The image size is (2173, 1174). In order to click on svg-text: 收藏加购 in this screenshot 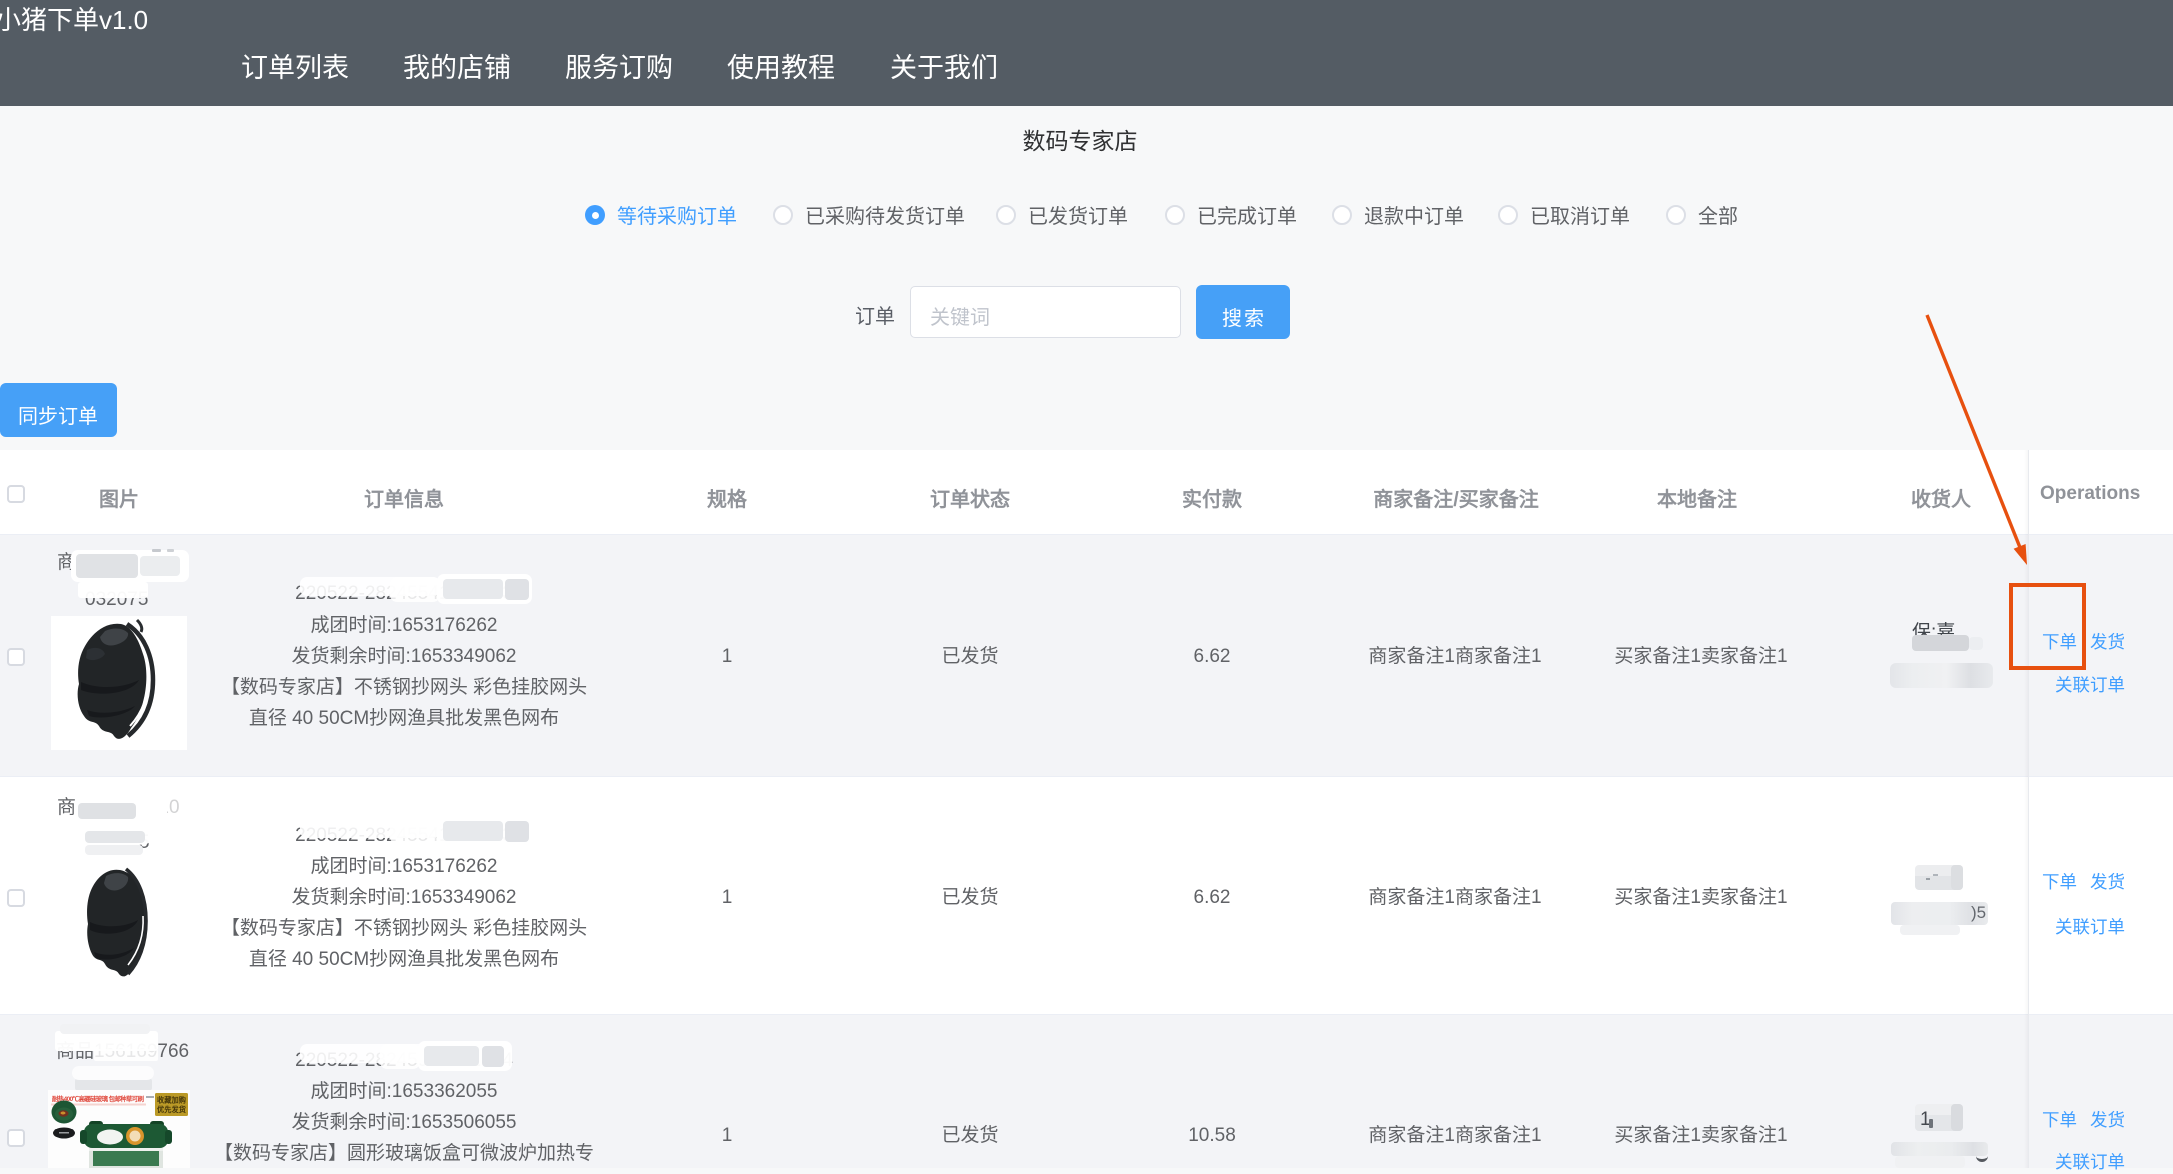, I will do `click(171, 1100)`.